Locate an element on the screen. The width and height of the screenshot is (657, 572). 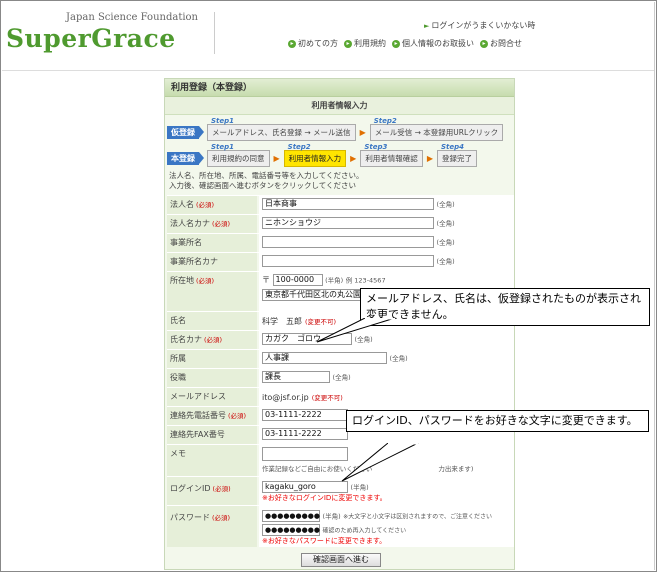
password-input: ●●●●●●●●● is located at coordinates (291, 516).